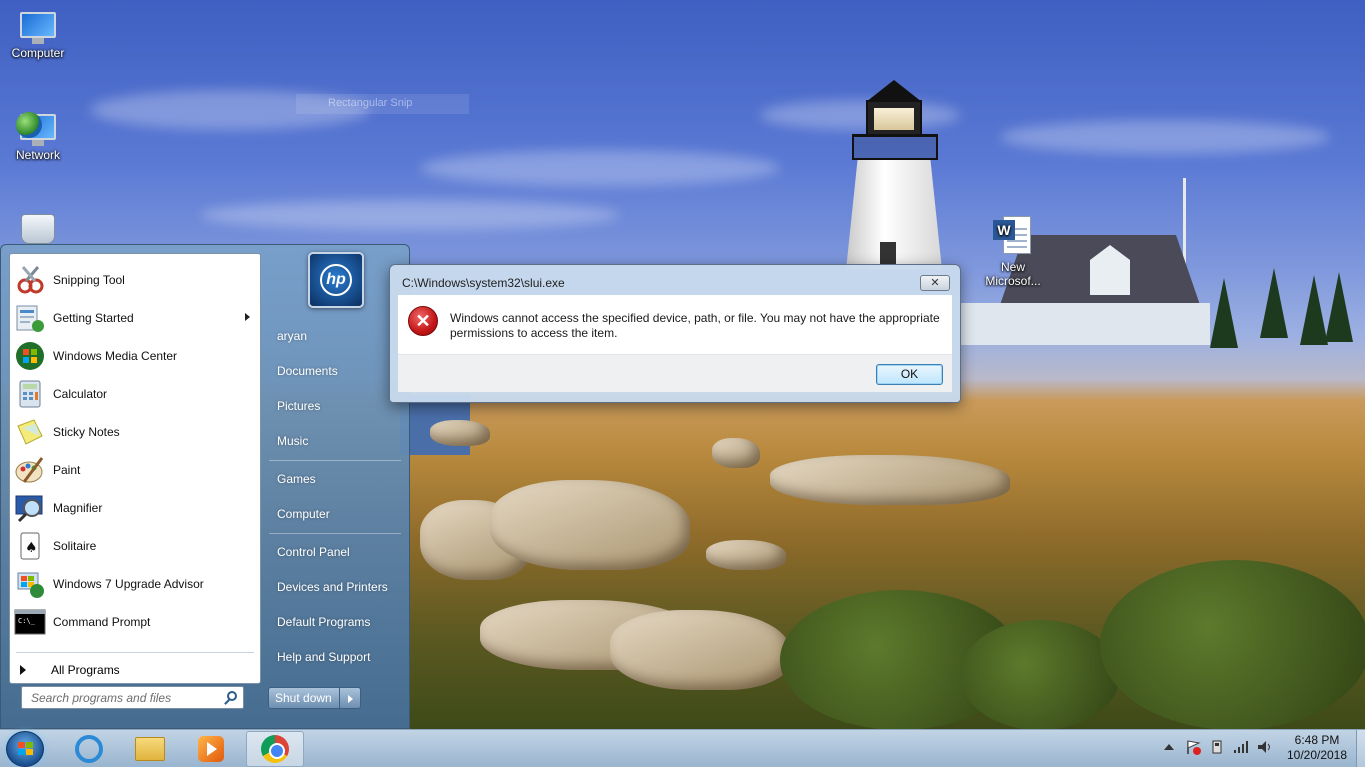  Describe the element at coordinates (1013, 236) in the screenshot. I see `word-document-icon: W` at that location.